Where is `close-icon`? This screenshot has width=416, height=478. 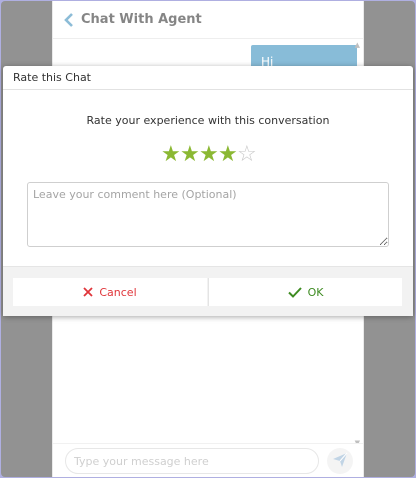 close-icon is located at coordinates (88, 292).